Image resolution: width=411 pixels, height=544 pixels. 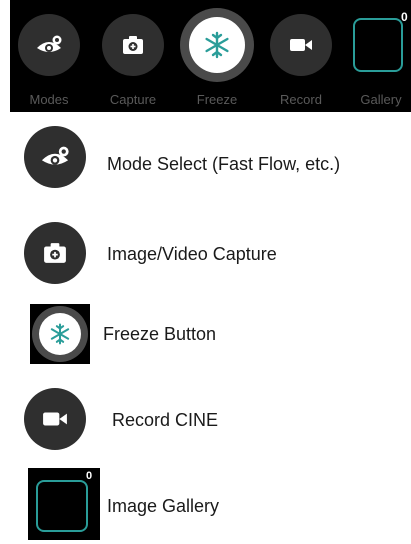 What do you see at coordinates (381, 99) in the screenshot?
I see `gallery-label: Gallery` at bounding box center [381, 99].